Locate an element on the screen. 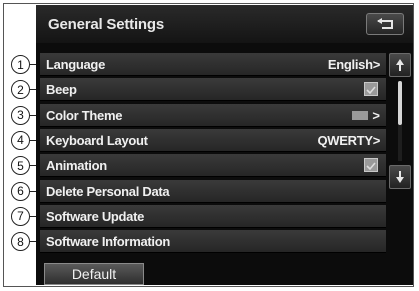 The image size is (419, 291). callout-number: 8 is located at coordinates (20, 242).